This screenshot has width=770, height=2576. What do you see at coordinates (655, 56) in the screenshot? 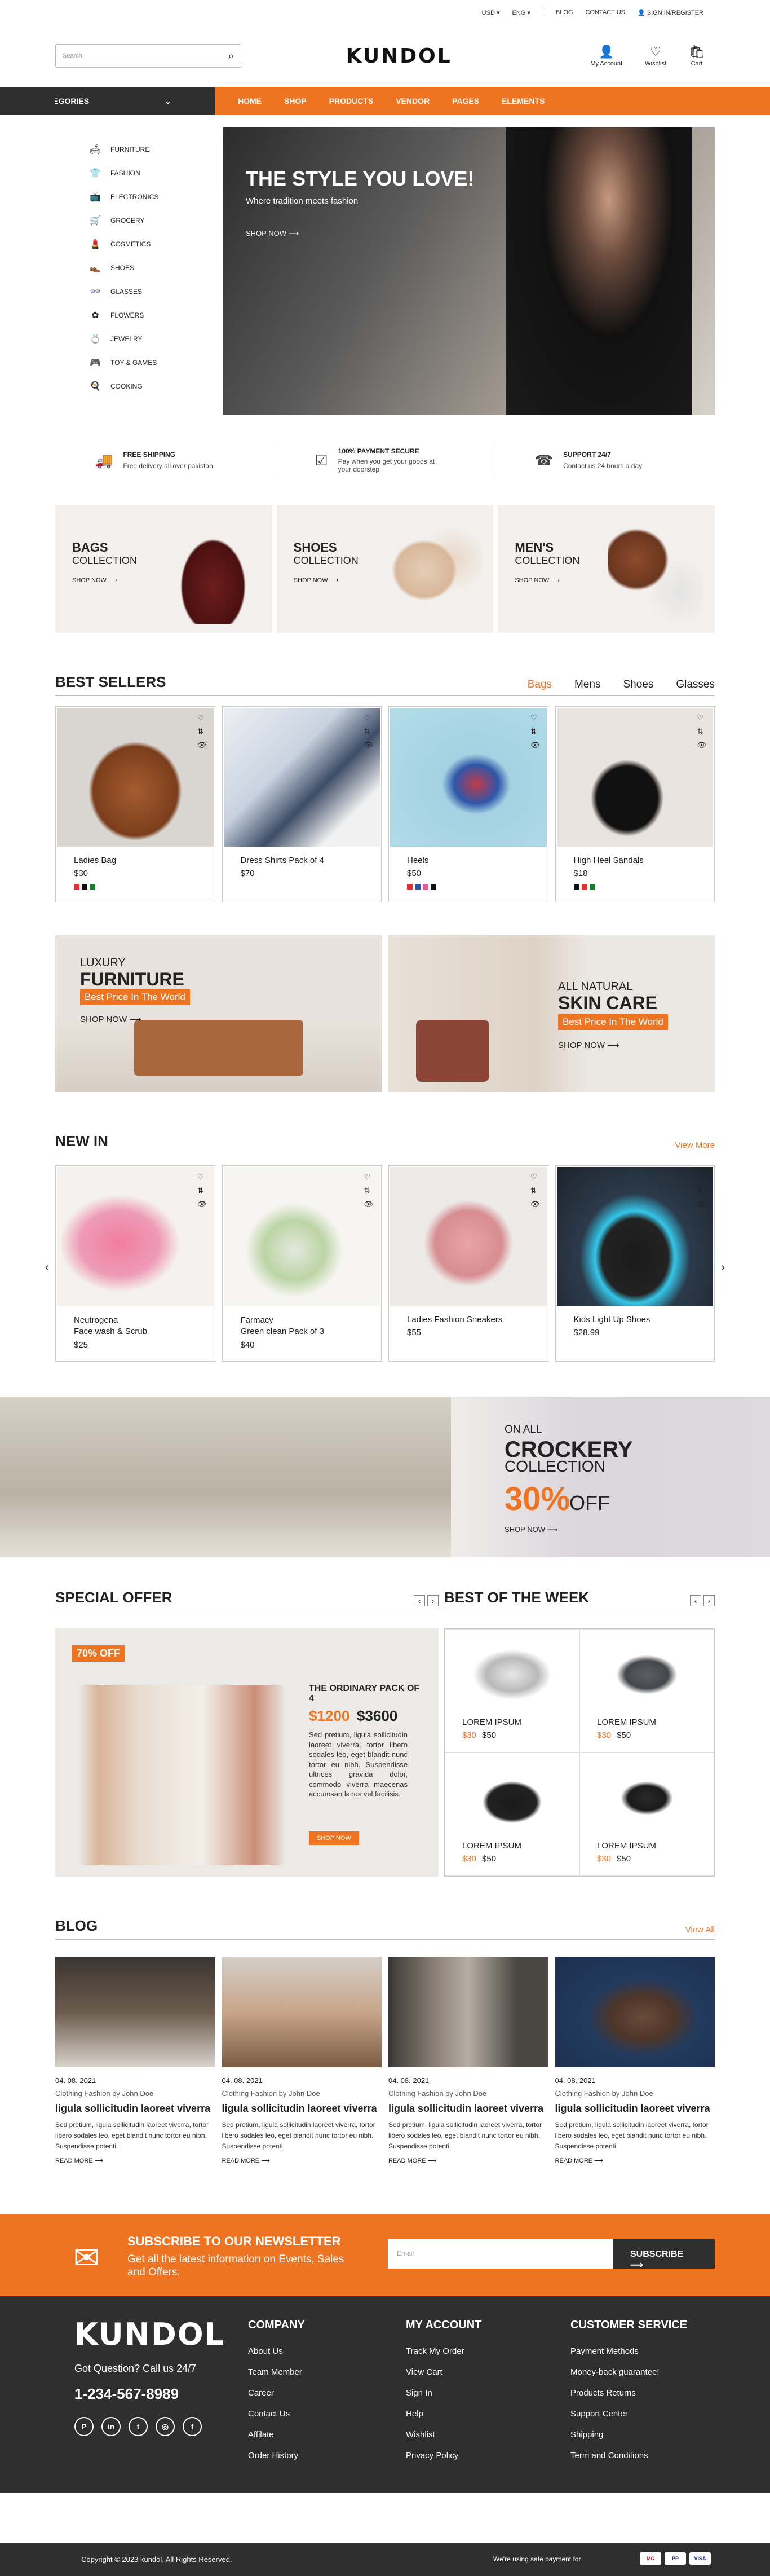
I see `wishlist-button: ♡ Wishlist` at bounding box center [655, 56].